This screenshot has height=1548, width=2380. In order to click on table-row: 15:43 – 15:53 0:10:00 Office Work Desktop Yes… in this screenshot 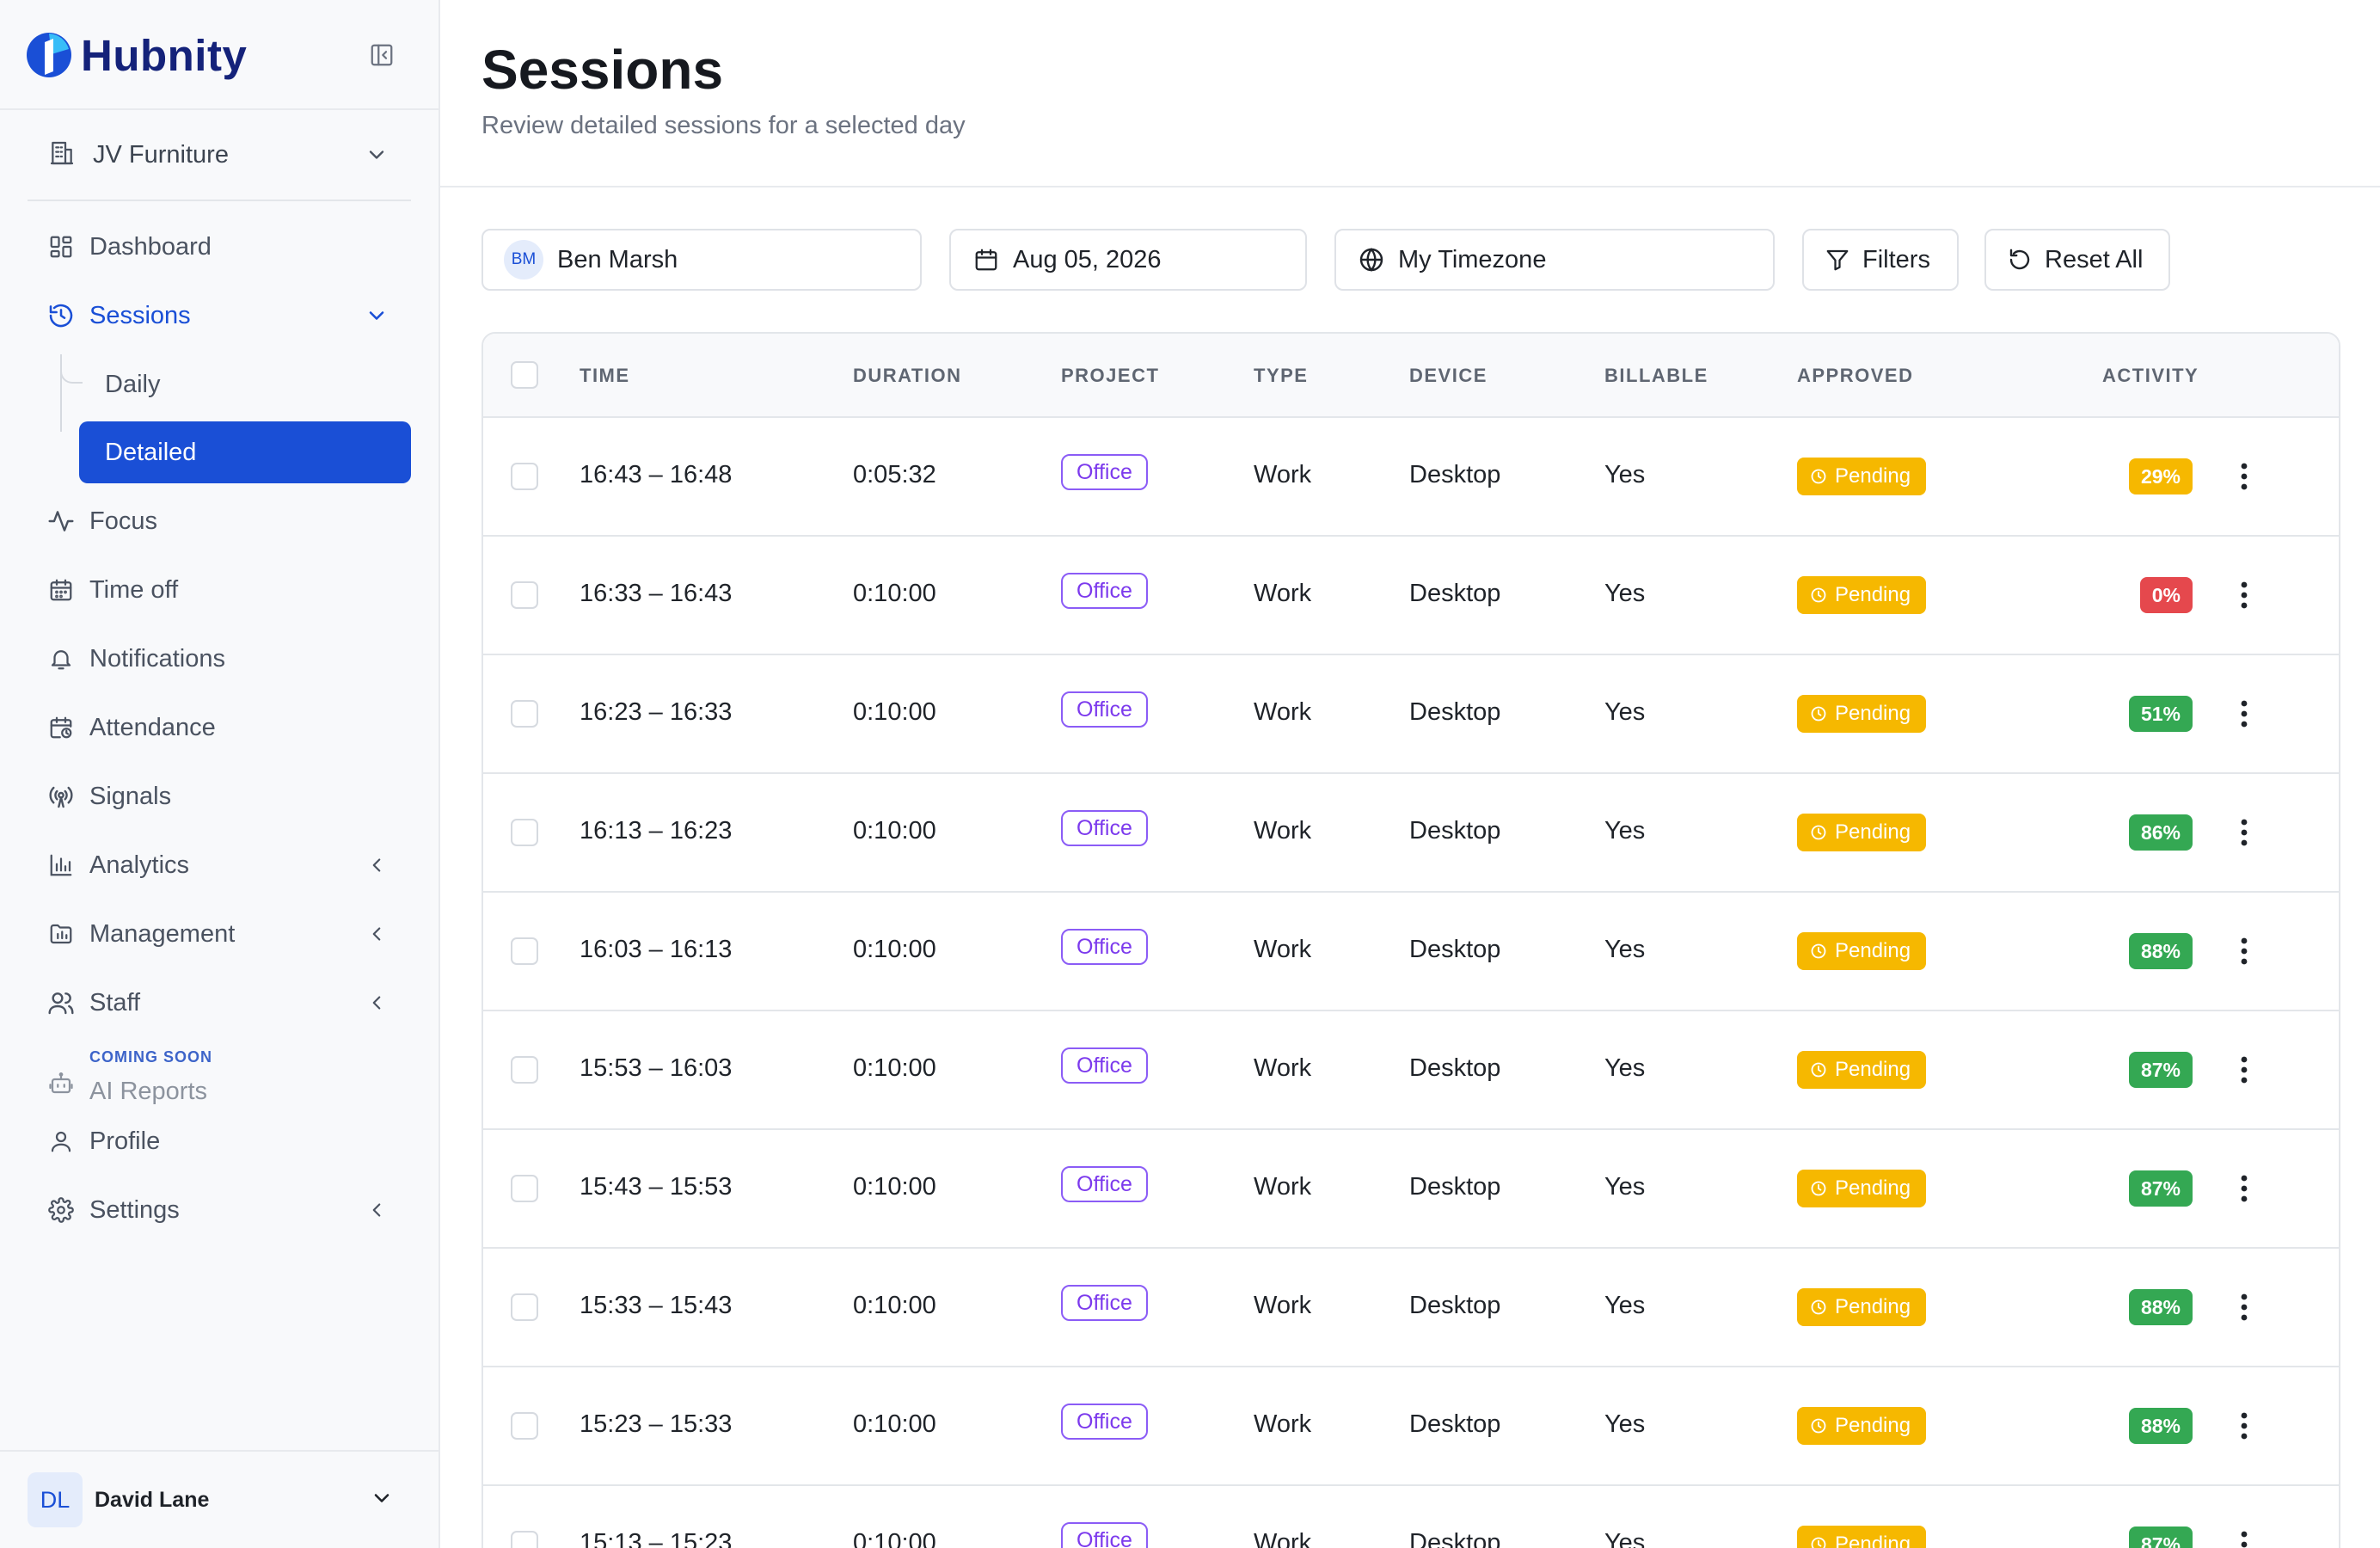, I will do `click(1411, 1189)`.